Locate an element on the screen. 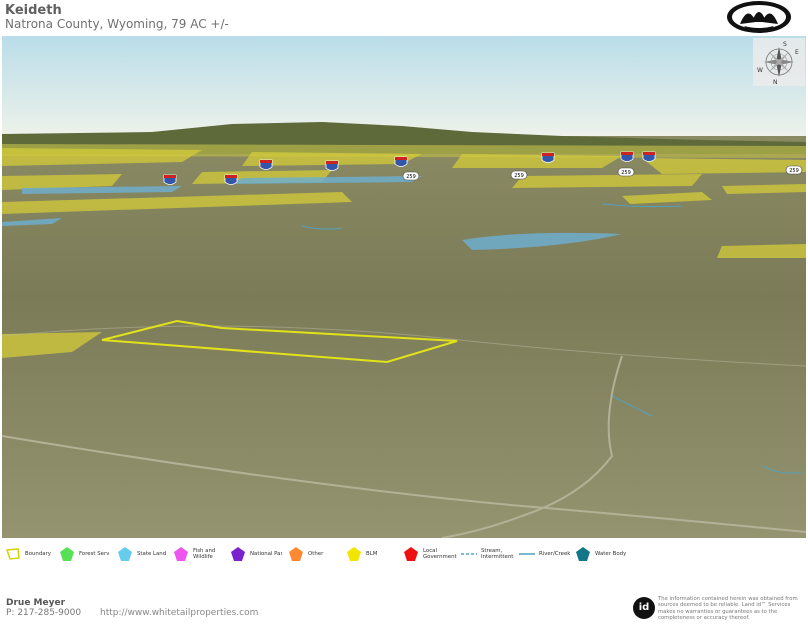 The image size is (808, 624). legend-label: Forest Service is located at coordinates (94, 554).